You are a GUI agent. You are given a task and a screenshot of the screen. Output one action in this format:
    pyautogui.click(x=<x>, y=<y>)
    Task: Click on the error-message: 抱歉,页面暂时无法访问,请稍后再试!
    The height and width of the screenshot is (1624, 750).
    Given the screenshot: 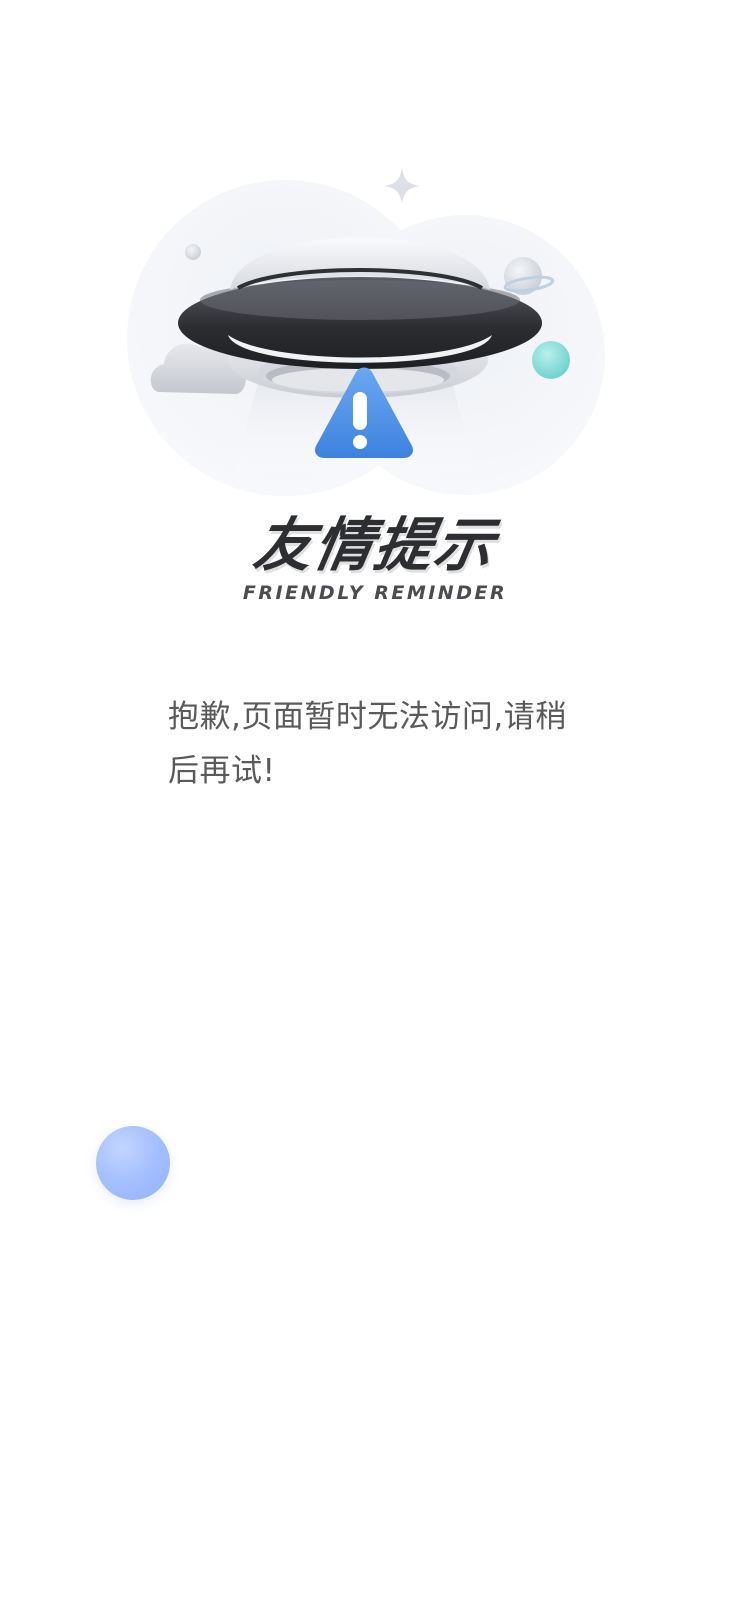 What is the action you would take?
    pyautogui.click(x=367, y=744)
    